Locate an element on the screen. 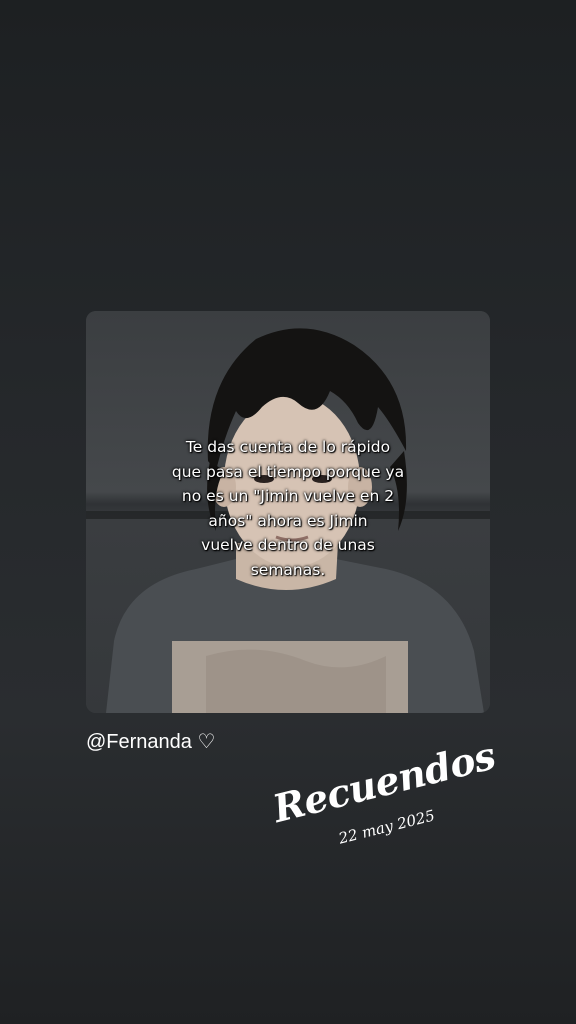 The image size is (576, 1024). mention-tag: @Fernanda ♡ is located at coordinates (150, 741).